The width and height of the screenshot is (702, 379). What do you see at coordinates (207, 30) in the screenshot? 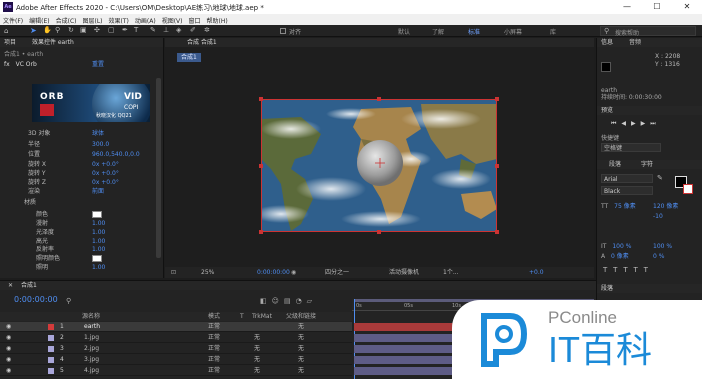
I see `puppet-tool-icon: ✲` at bounding box center [207, 30].